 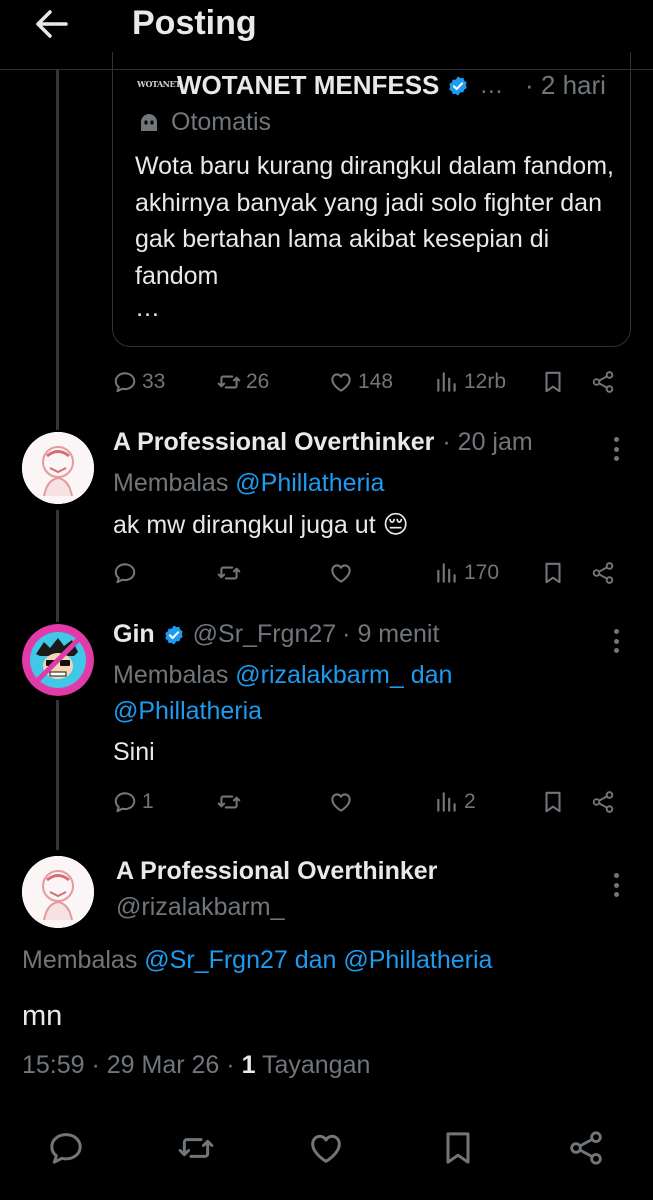 I want to click on reply-button: 1, so click(x=133, y=802).